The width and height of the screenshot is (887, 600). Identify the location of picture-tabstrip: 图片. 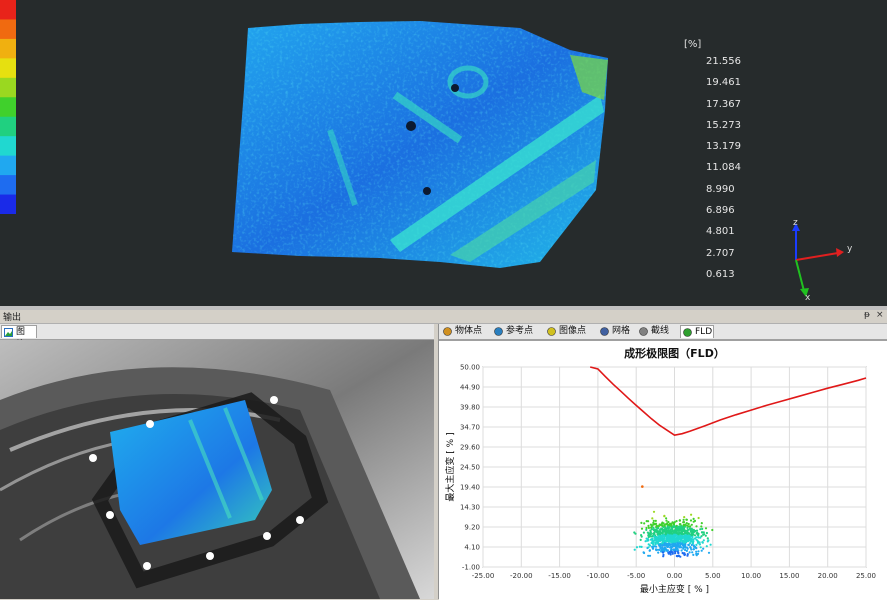
(217, 337).